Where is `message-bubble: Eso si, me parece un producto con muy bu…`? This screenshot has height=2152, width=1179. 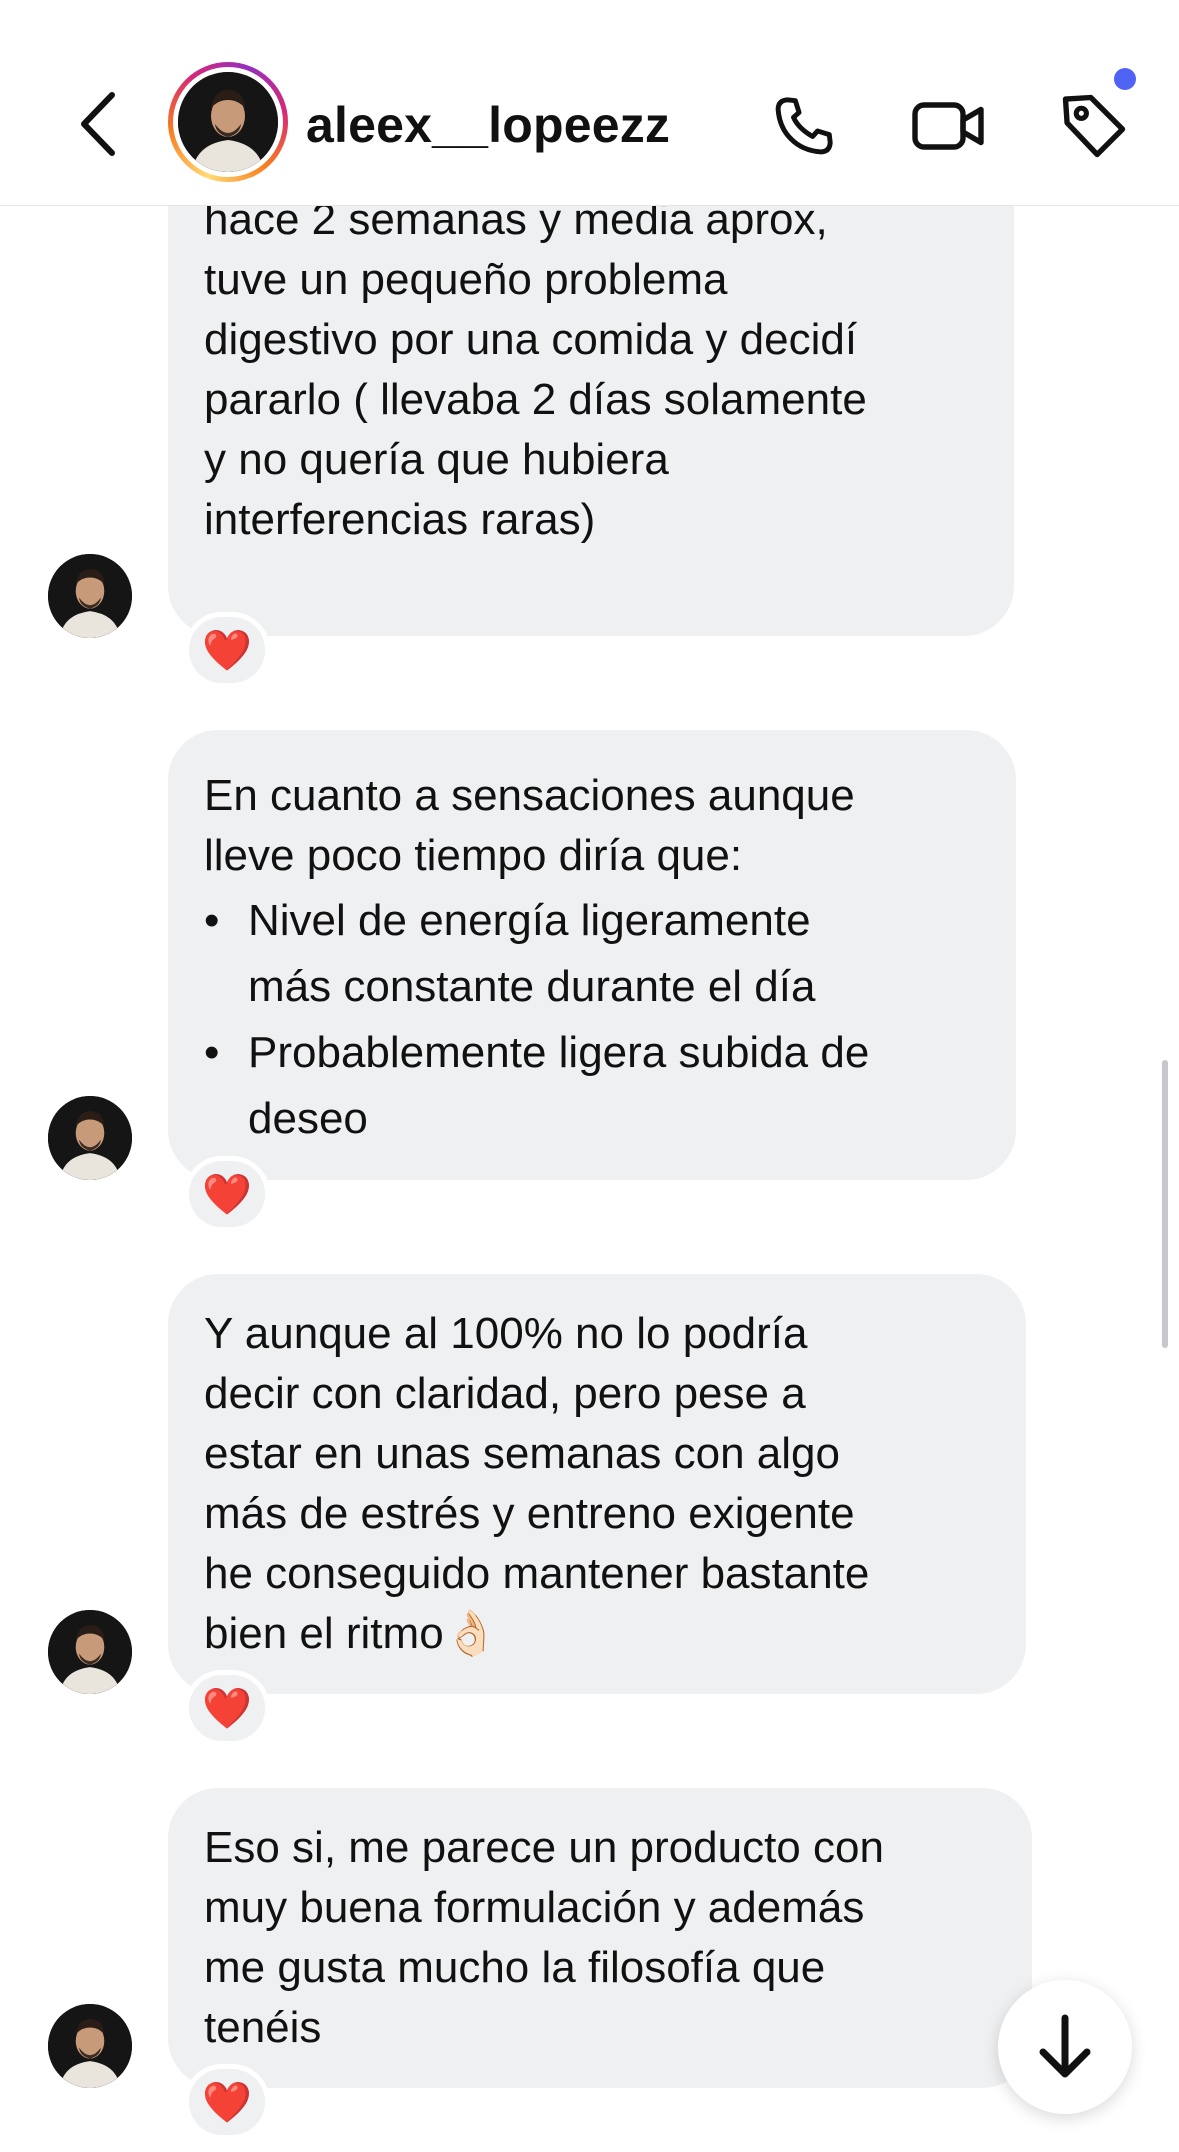 message-bubble: Eso si, me parece un producto con muy bu… is located at coordinates (600, 1938).